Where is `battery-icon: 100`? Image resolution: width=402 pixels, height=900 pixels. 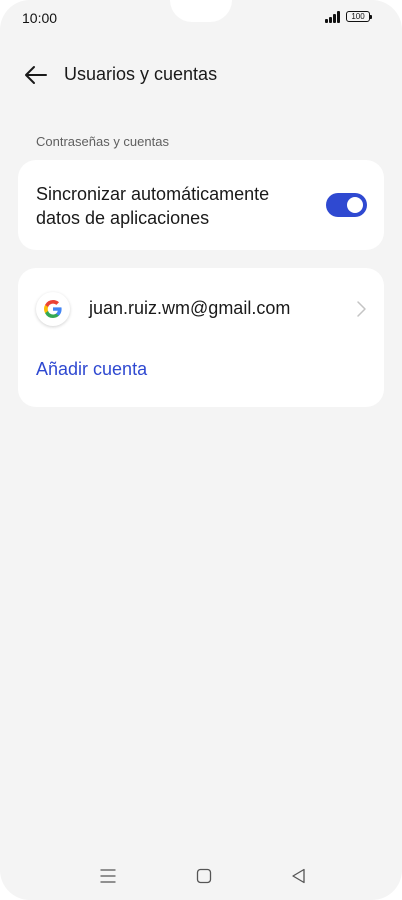
battery-icon: 100 is located at coordinates (359, 16).